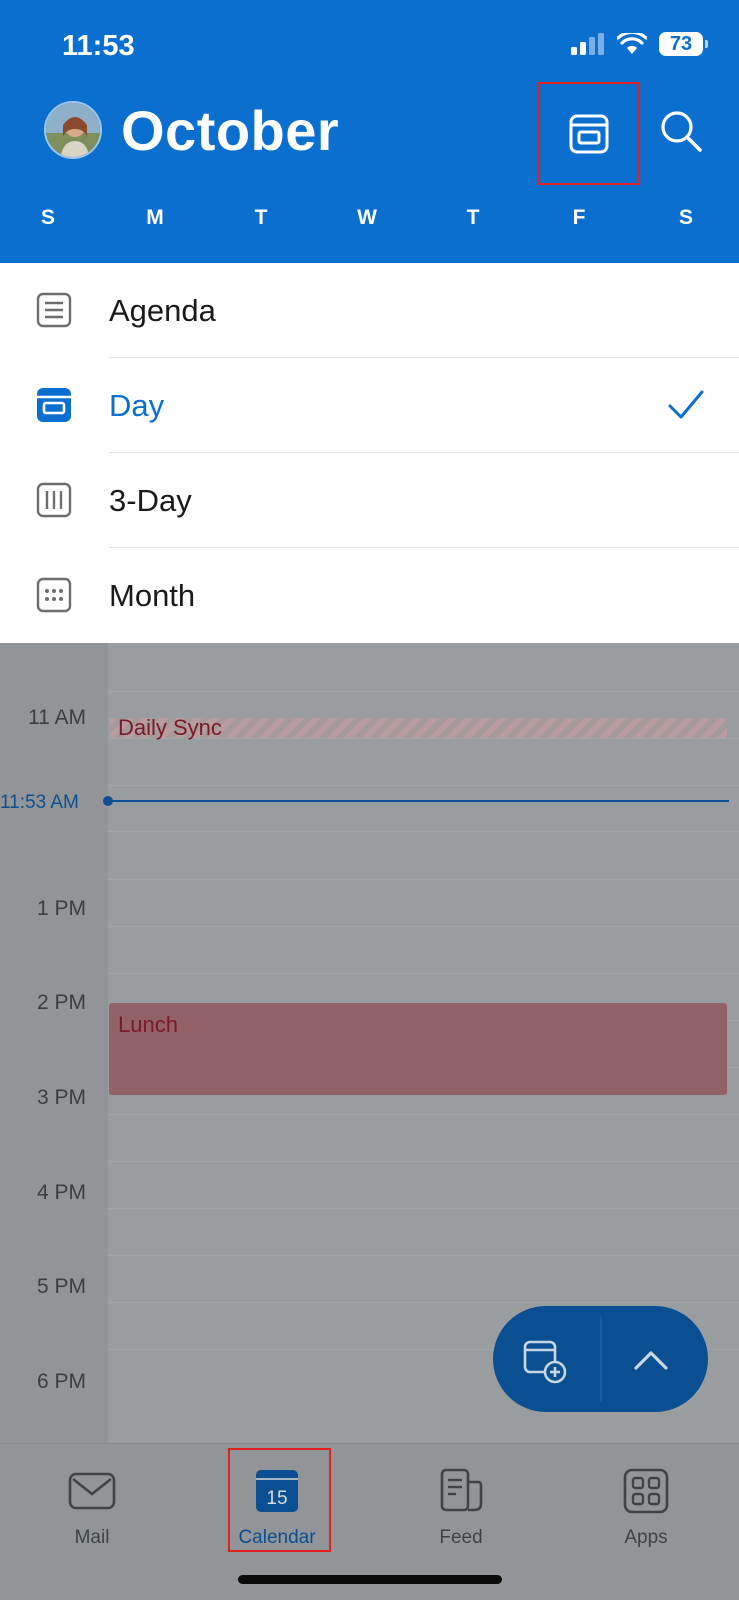  I want to click on hour-label: 1 PM, so click(61, 908).